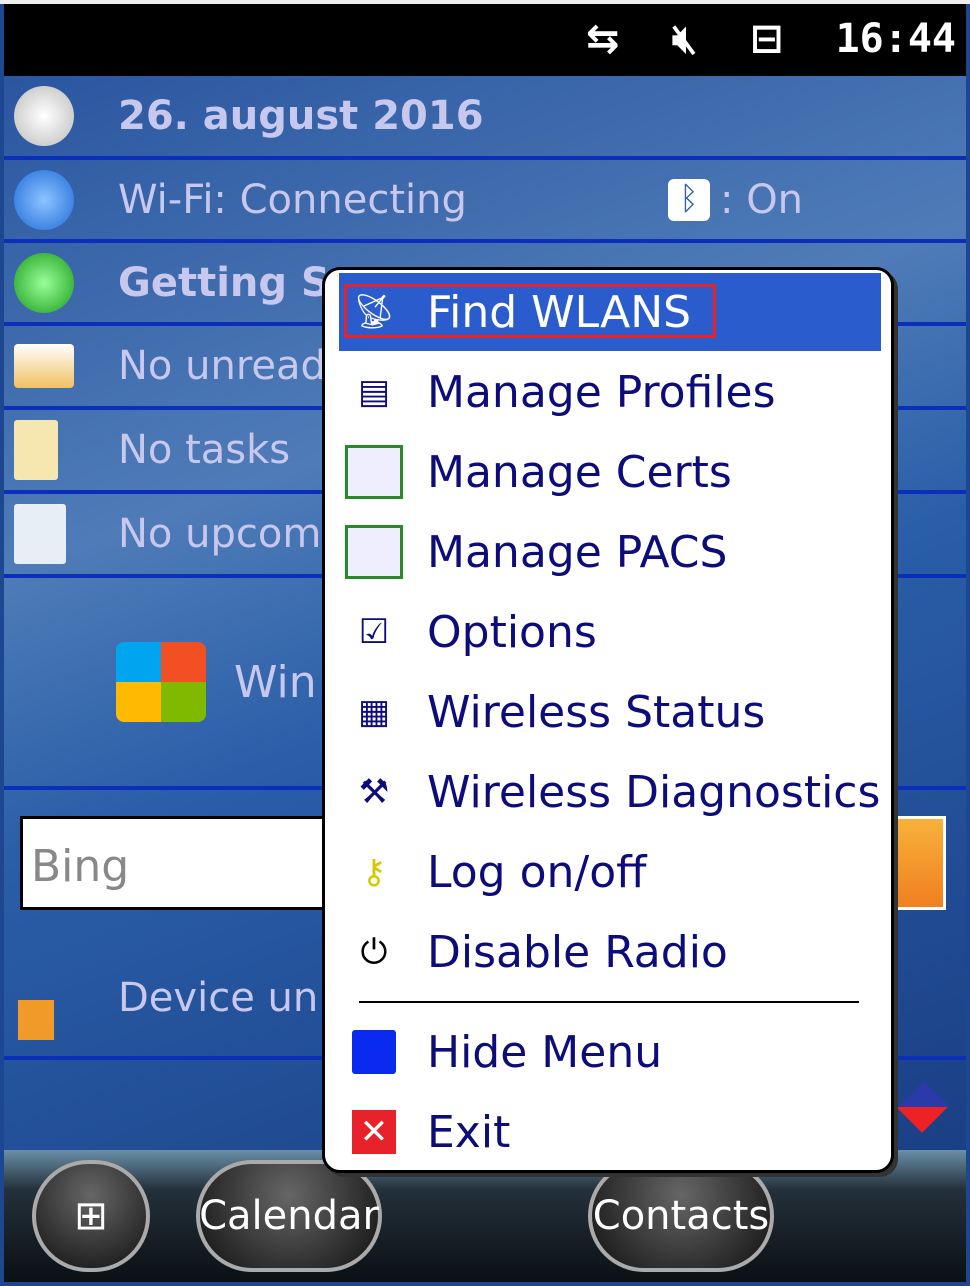 The width and height of the screenshot is (970, 1286). What do you see at coordinates (610, 632) in the screenshot?
I see `menu-item-options: ☑ Options` at bounding box center [610, 632].